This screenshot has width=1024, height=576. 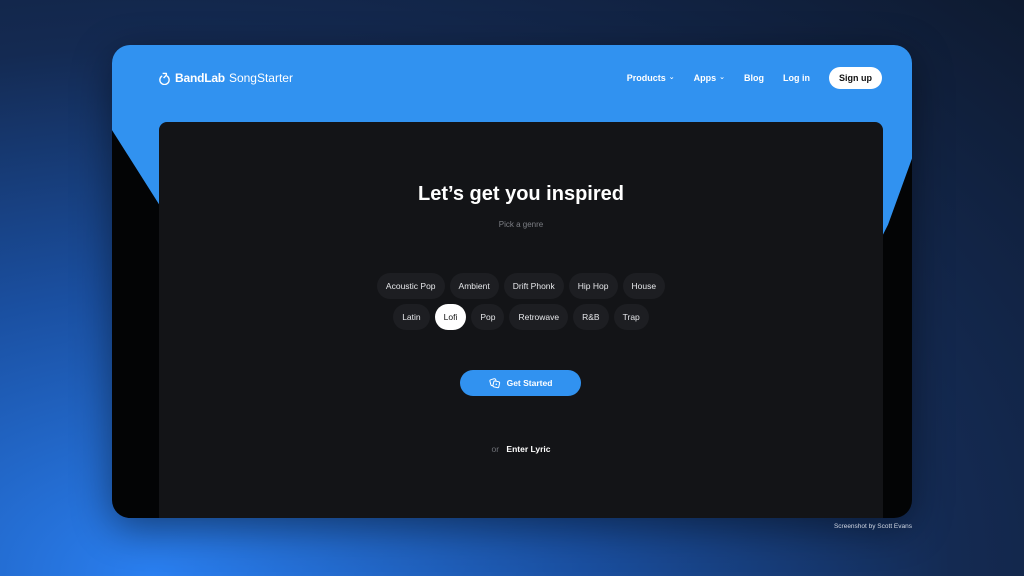 I want to click on product-name: SongStarter, so click(x=260, y=78).